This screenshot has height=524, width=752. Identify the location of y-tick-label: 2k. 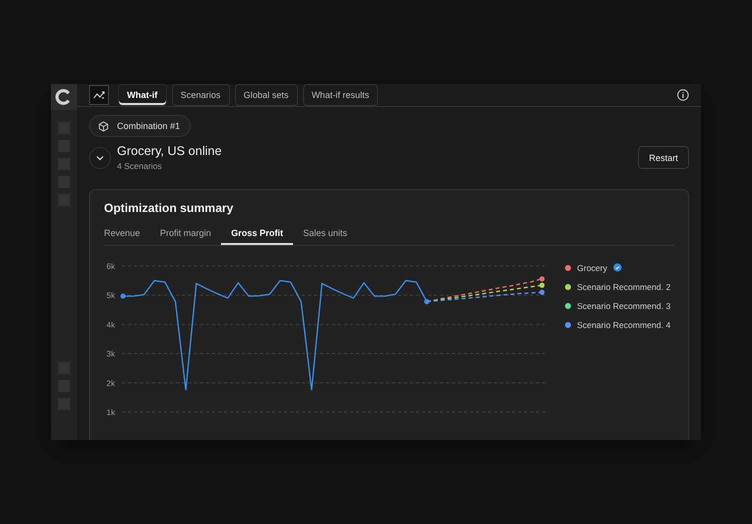
(110, 383).